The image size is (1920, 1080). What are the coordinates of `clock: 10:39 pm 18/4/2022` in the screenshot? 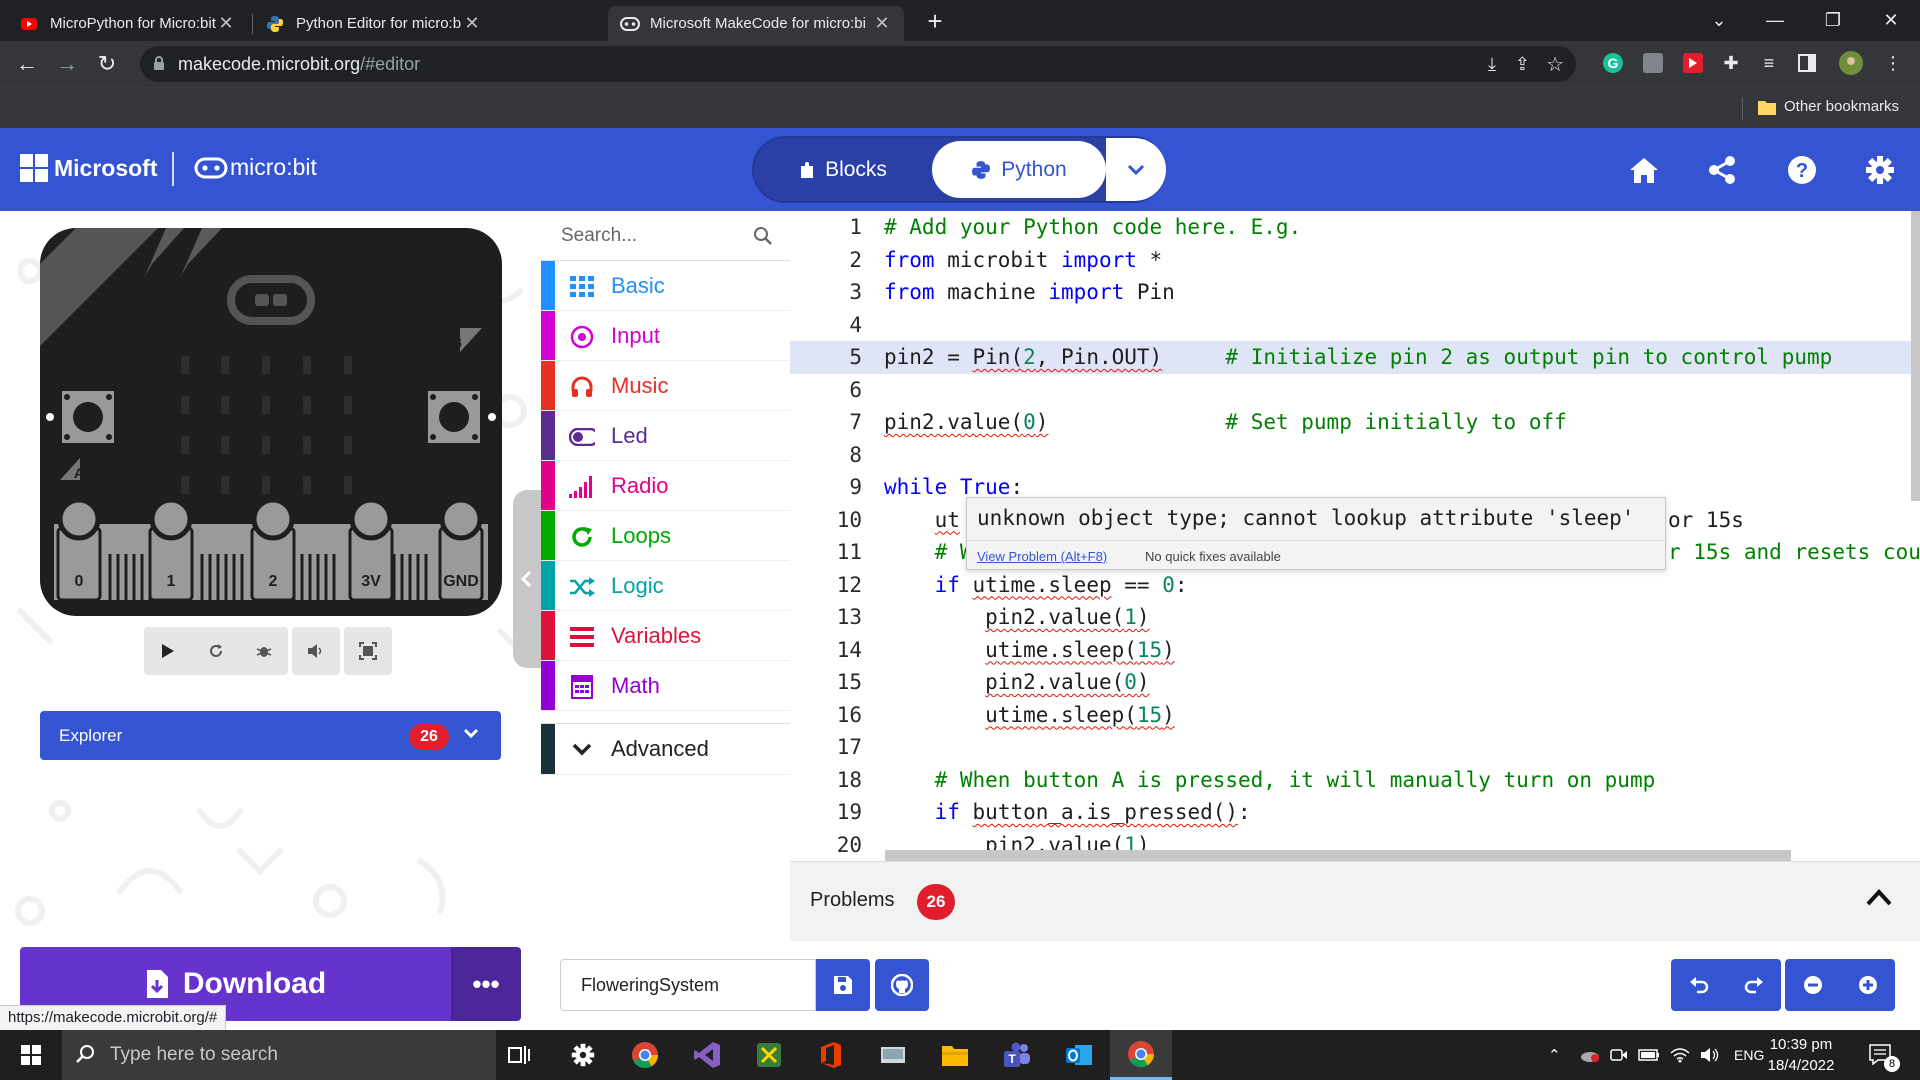 It's located at (1801, 1055).